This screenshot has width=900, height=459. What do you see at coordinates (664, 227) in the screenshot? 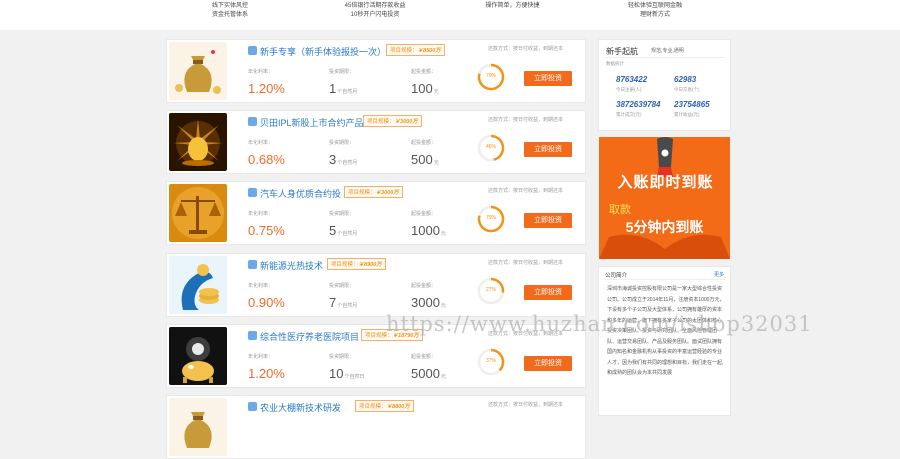
I see `banner-line-3: 5分钟内到账` at bounding box center [664, 227].